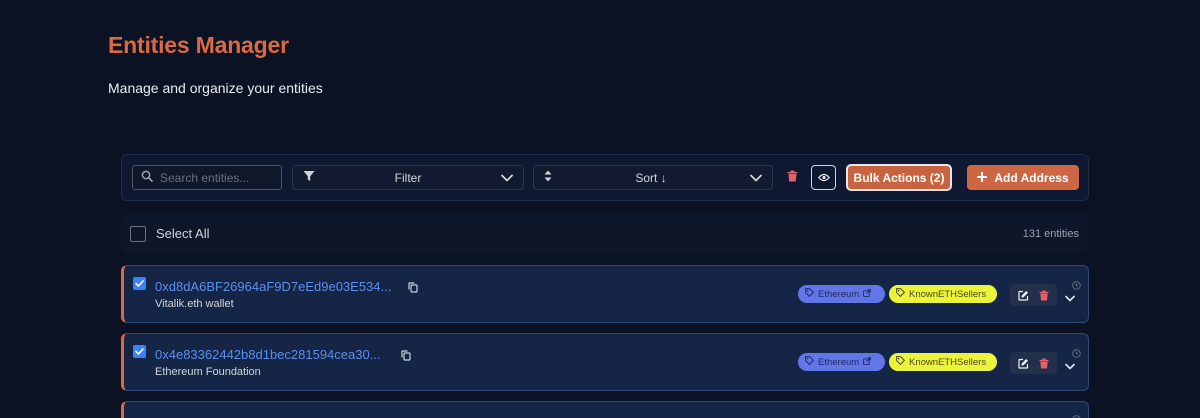 The width and height of the screenshot is (1200, 418). Describe the element at coordinates (215, 88) in the screenshot. I see `page-subtitle: Manage and organize your entities` at that location.